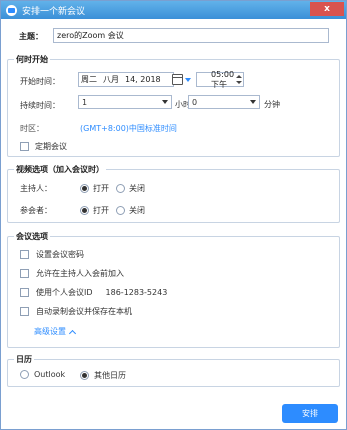 This screenshot has width=347, height=430. I want to click on option-auto-record-row: 自动录制会议并保存在本机, so click(76, 311).